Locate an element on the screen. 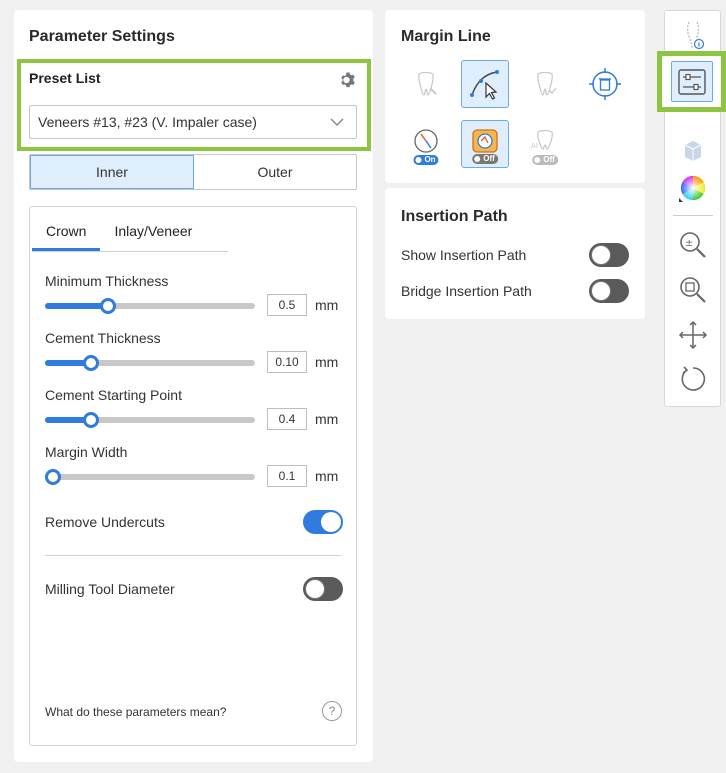 This screenshot has width=726, height=773. tooth-auto-icon is located at coordinates (547, 83).